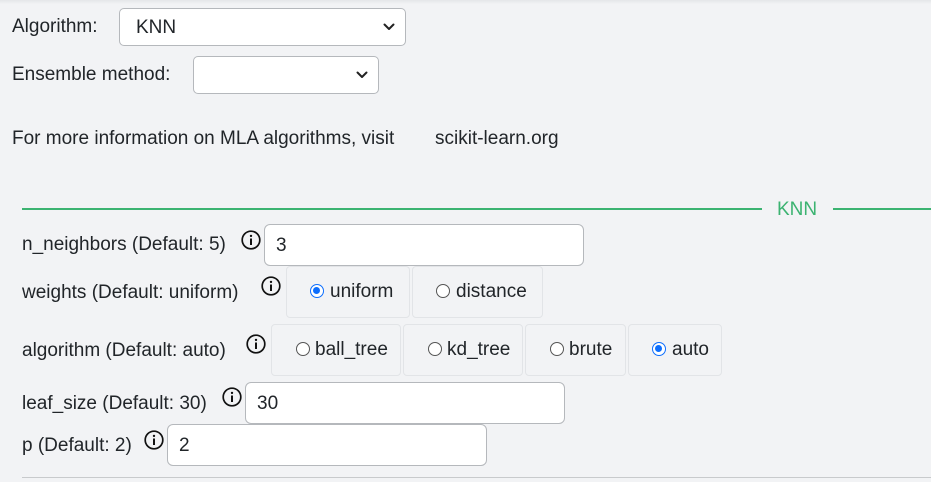 The width and height of the screenshot is (931, 482). Describe the element at coordinates (405, 403) in the screenshot. I see `leaf-size-input: 30` at that location.